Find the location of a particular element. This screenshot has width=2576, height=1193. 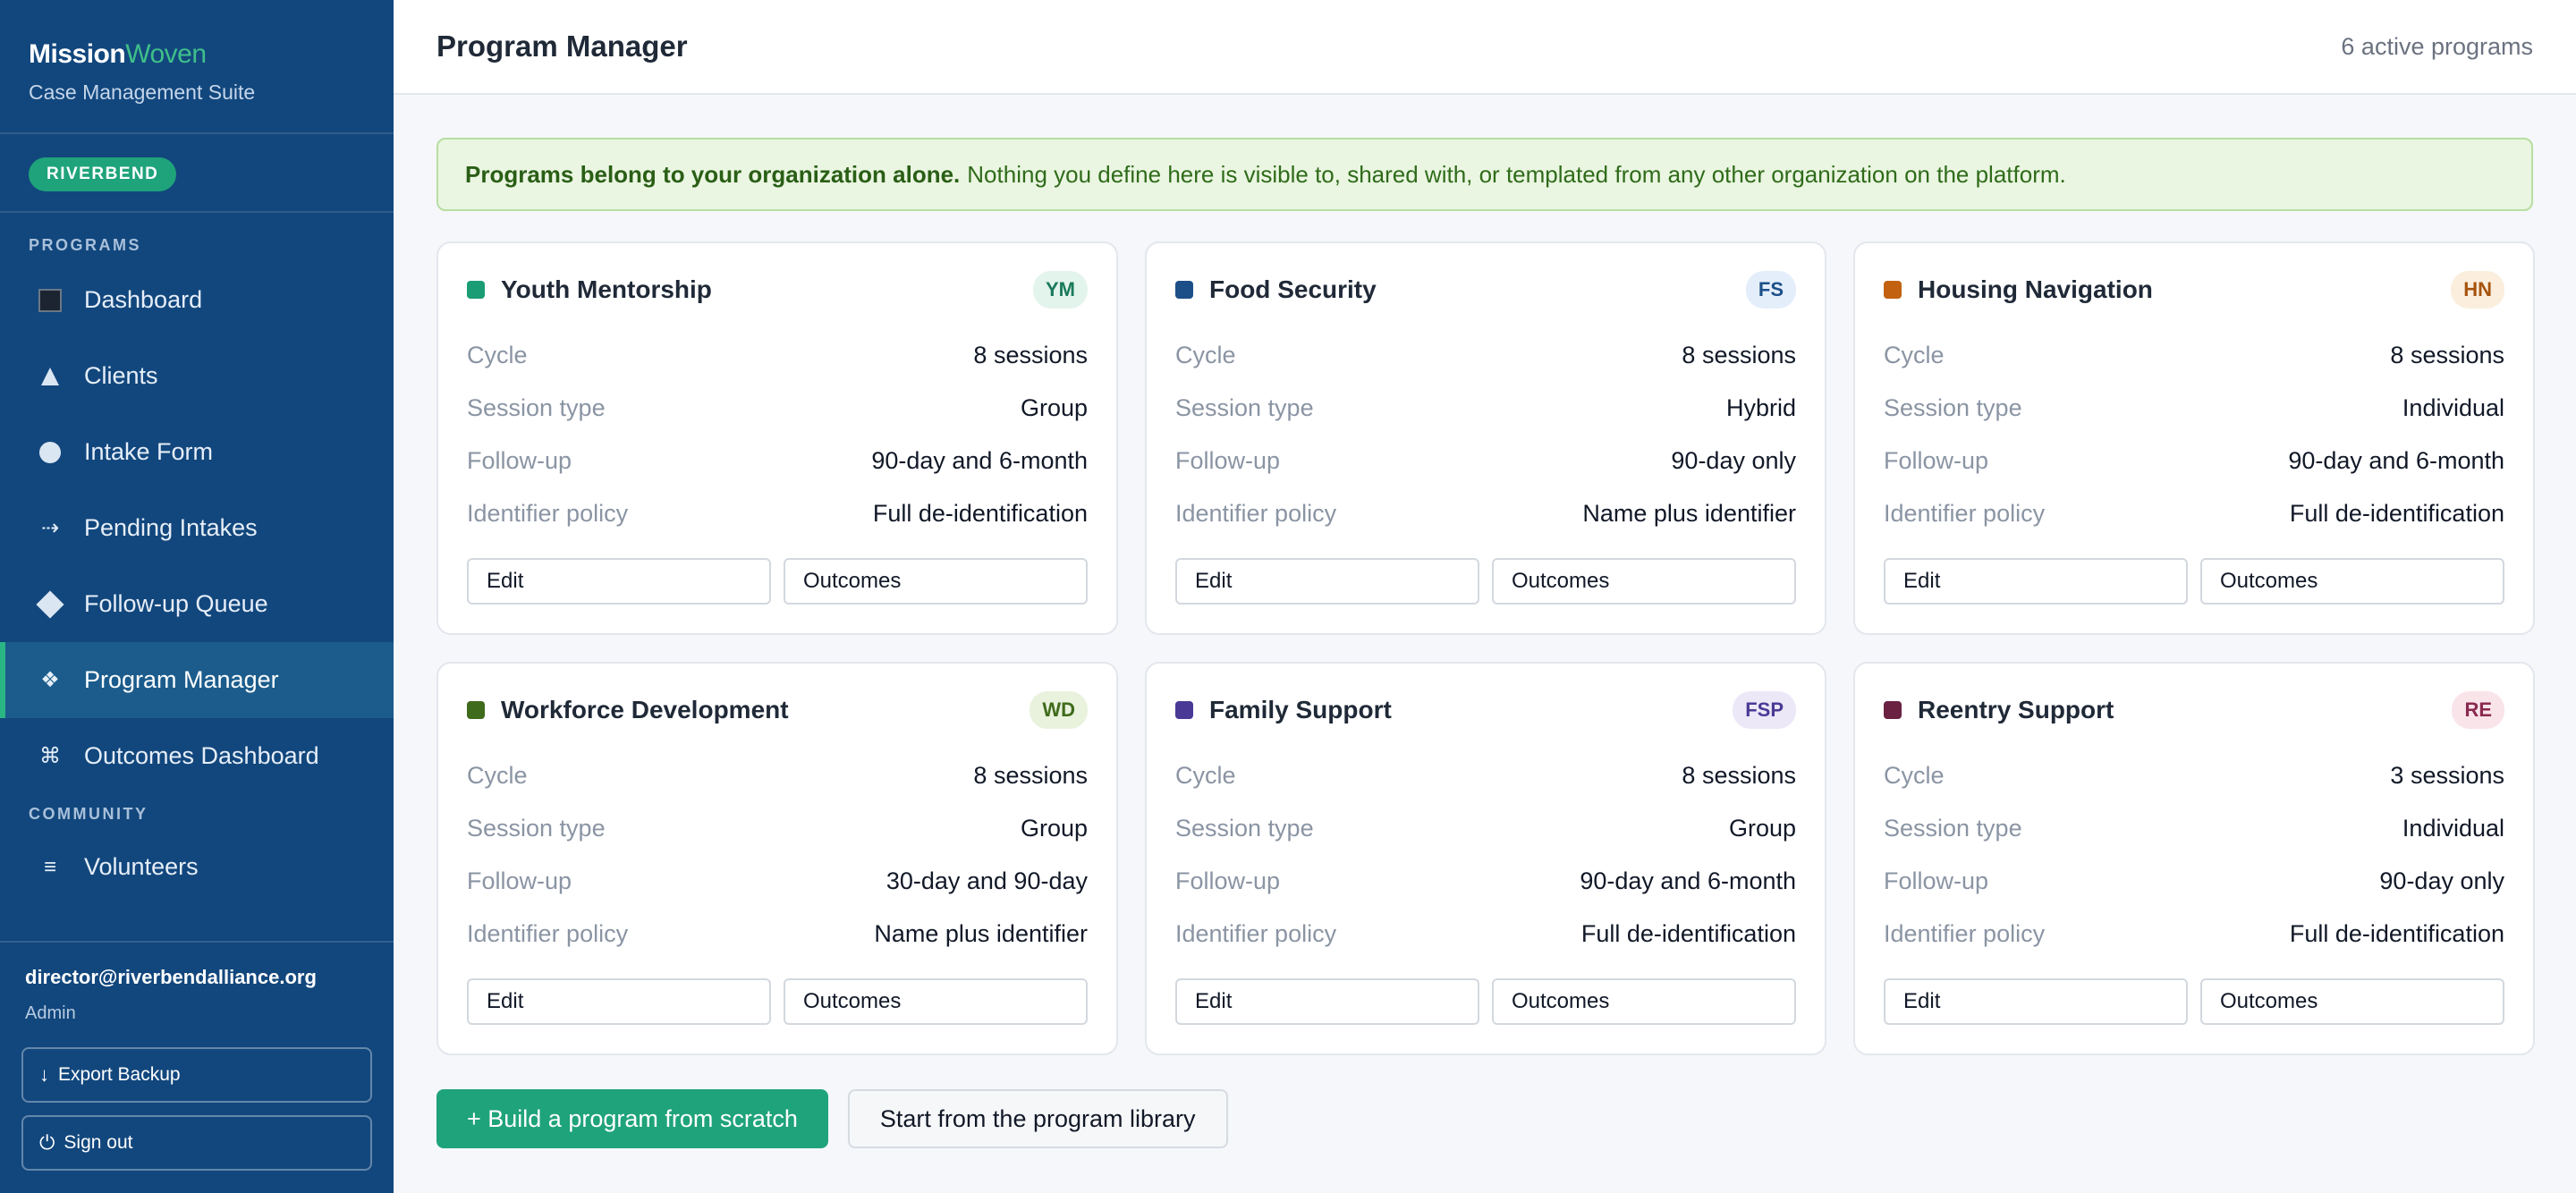

sidebar-item-label: Program Manager is located at coordinates (181, 680).